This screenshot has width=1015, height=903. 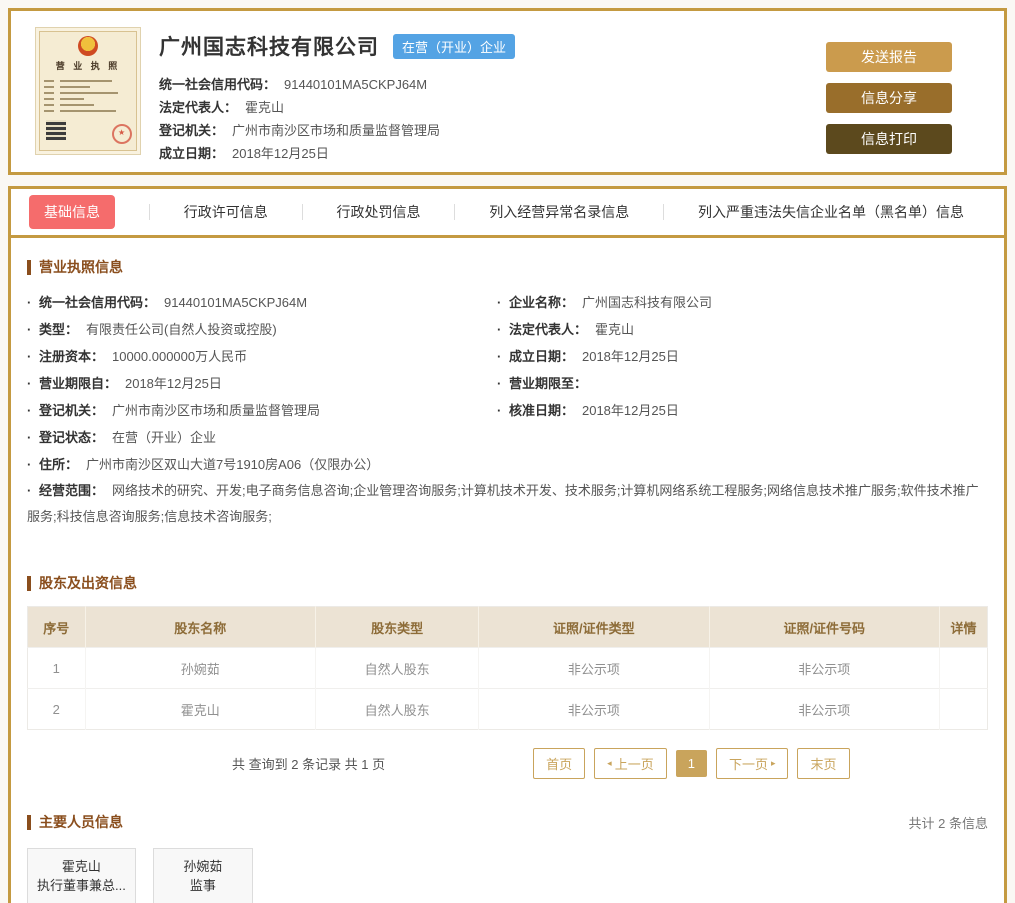 What do you see at coordinates (88, 96) in the screenshot?
I see `license-text-lines` at bounding box center [88, 96].